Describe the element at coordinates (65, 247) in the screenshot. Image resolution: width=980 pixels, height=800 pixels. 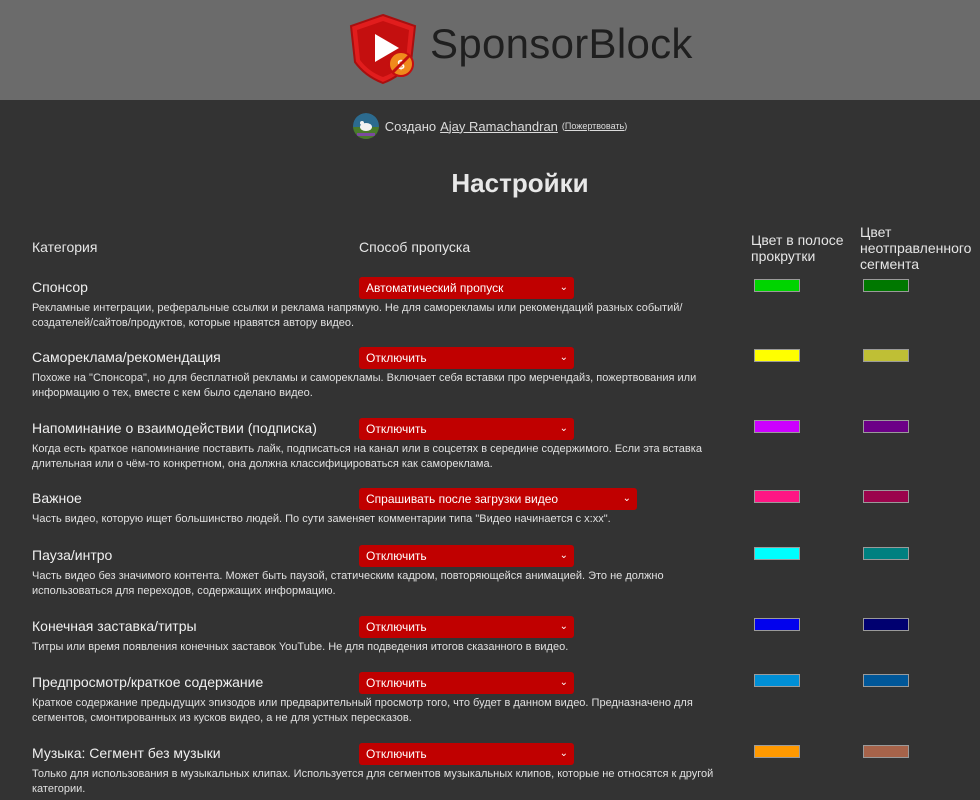
I see `column-header-category: Категория` at that location.